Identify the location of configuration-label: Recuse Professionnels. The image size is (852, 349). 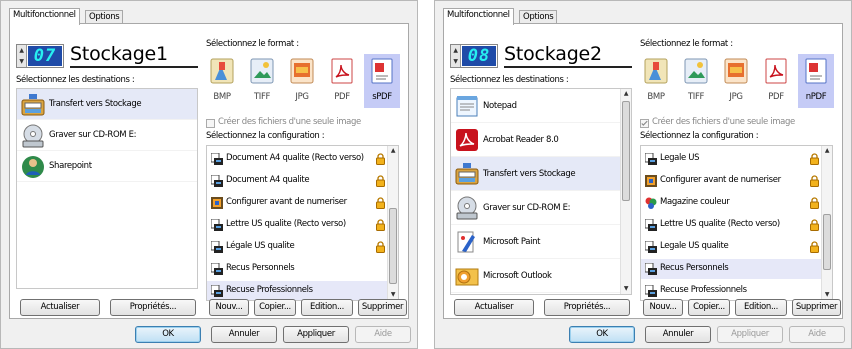
(703, 290).